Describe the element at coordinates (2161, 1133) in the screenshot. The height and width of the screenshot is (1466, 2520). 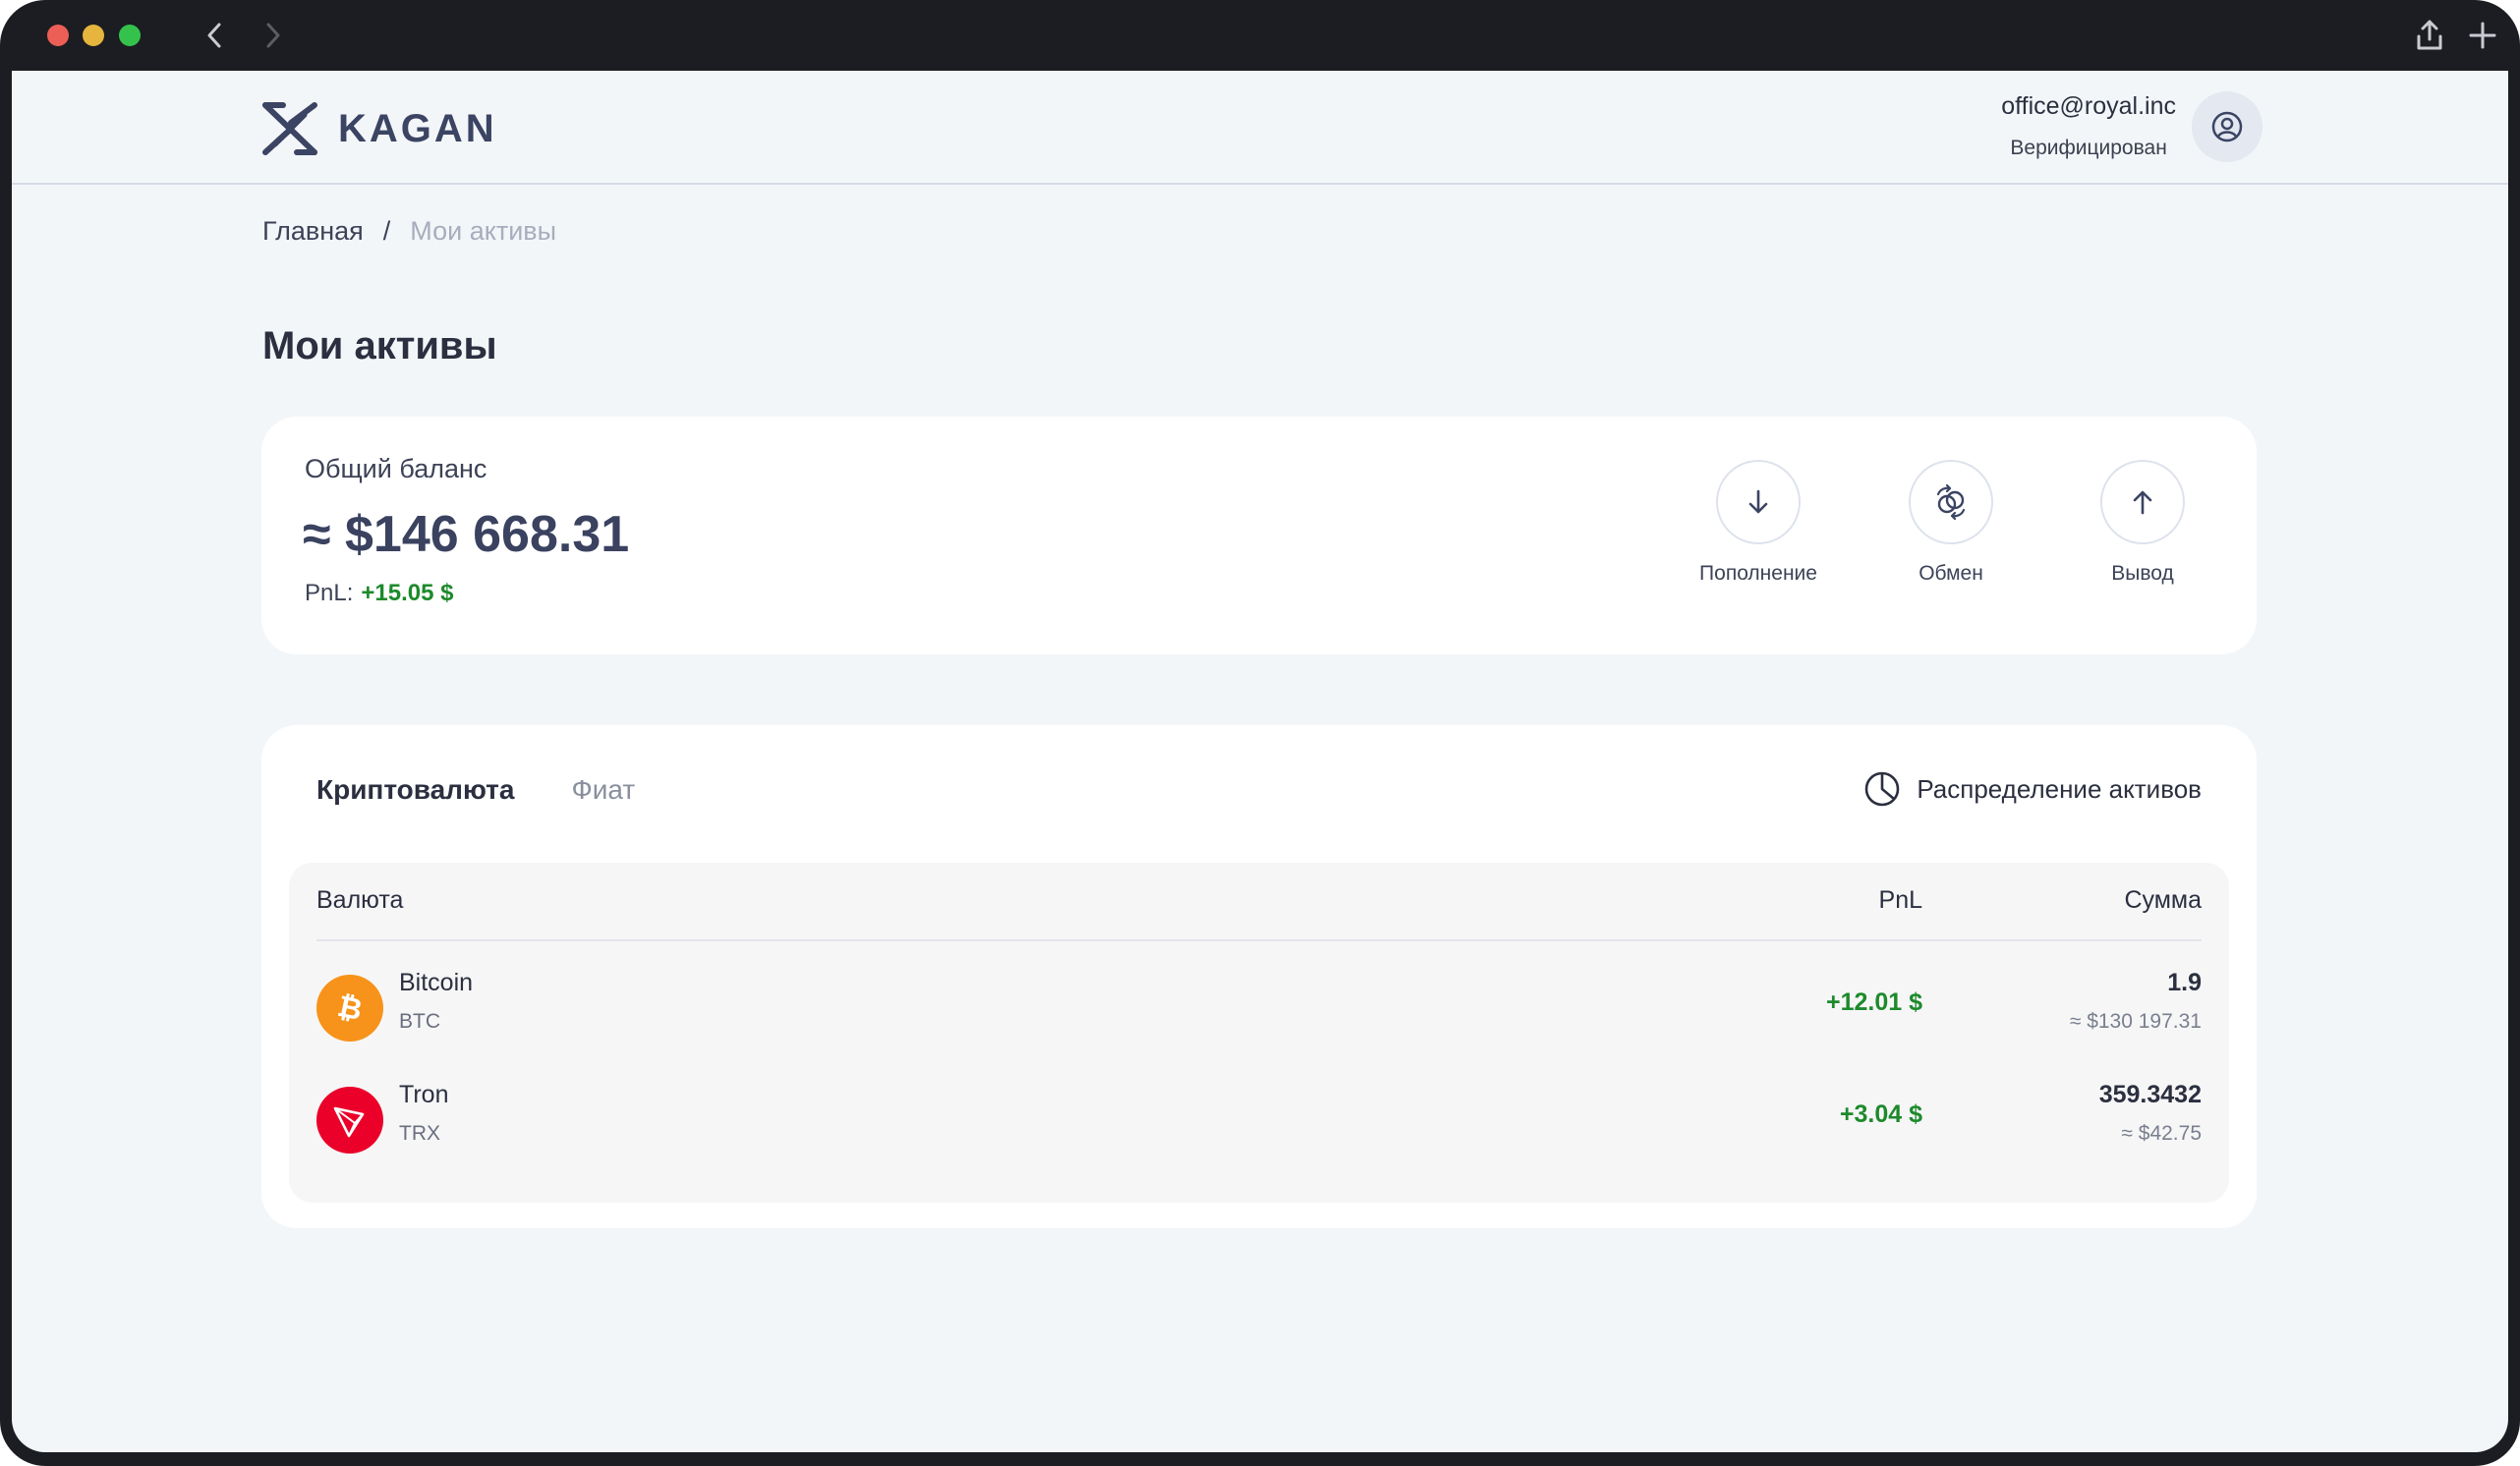
I see `coin-usd-value: ≈ $42.75` at that location.